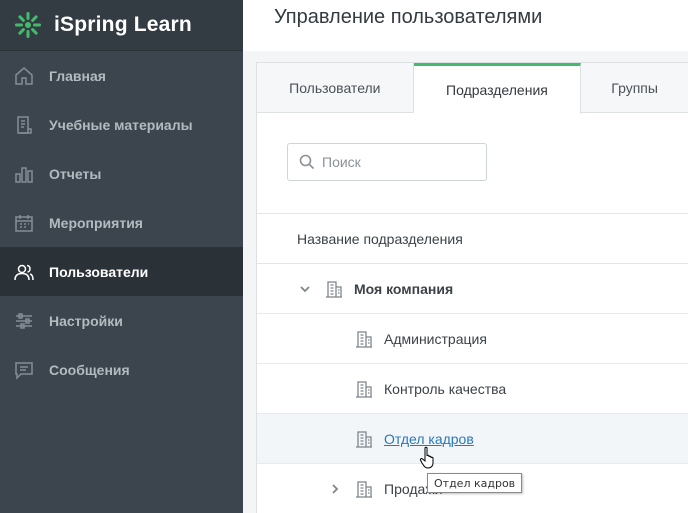 This screenshot has width=688, height=513. Describe the element at coordinates (429, 439) in the screenshot. I see `department-name-link: Отдел кадров` at that location.